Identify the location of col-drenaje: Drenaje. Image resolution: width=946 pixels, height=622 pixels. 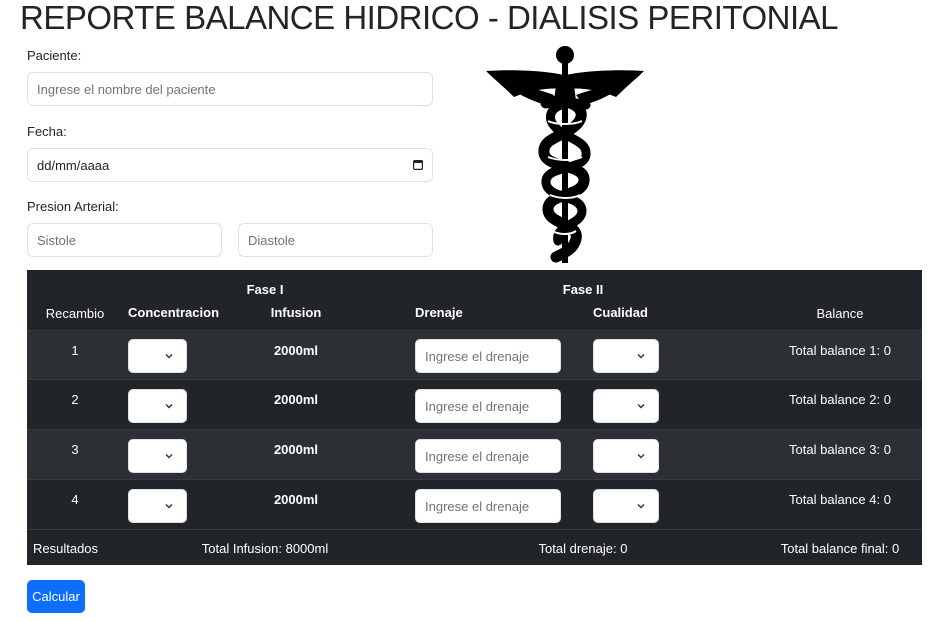
(439, 312).